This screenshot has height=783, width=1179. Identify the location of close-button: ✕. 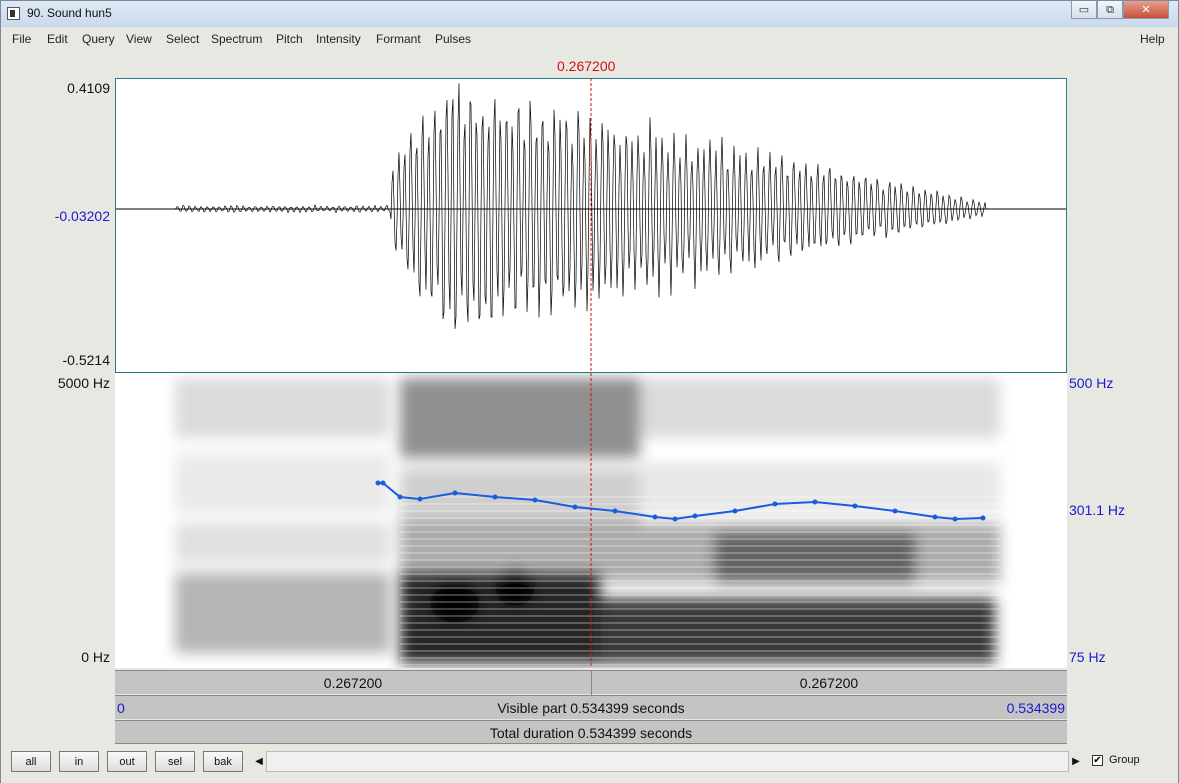
(1146, 10).